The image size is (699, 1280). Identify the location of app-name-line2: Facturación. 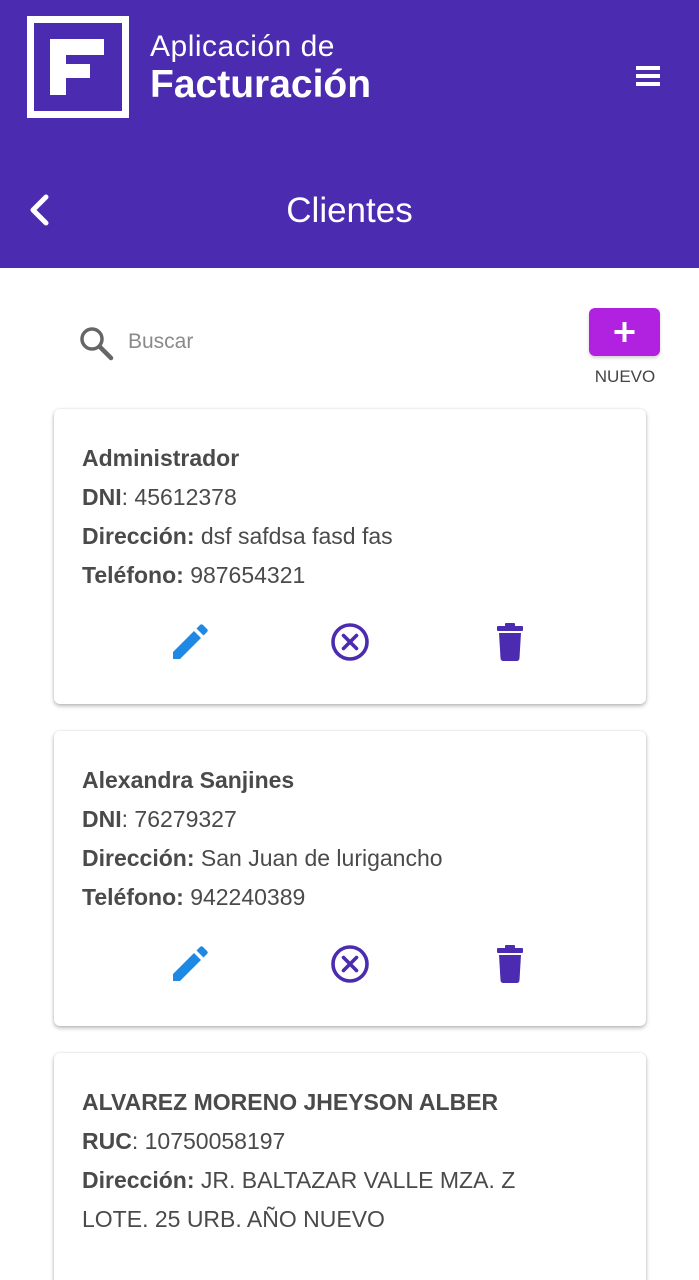
(261, 84).